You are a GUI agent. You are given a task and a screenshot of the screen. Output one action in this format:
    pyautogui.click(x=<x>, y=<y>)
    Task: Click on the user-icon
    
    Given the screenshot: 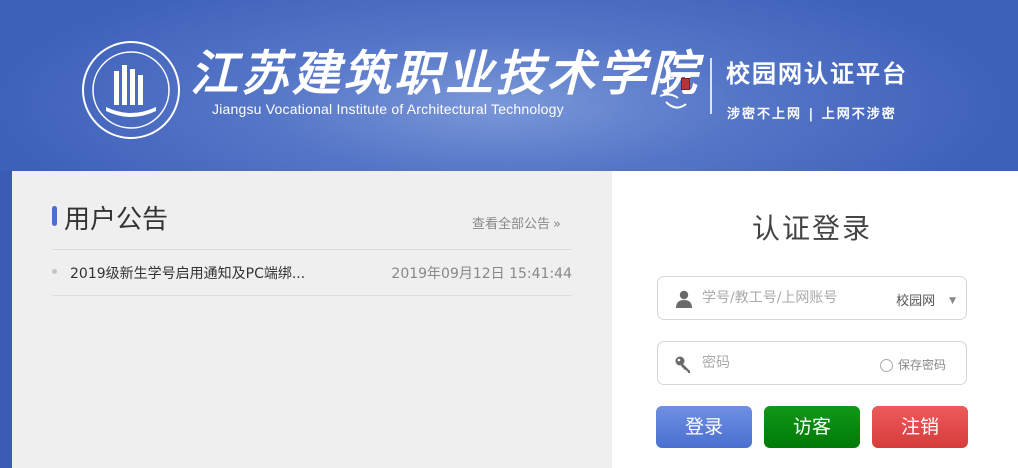 What is the action you would take?
    pyautogui.click(x=684, y=299)
    